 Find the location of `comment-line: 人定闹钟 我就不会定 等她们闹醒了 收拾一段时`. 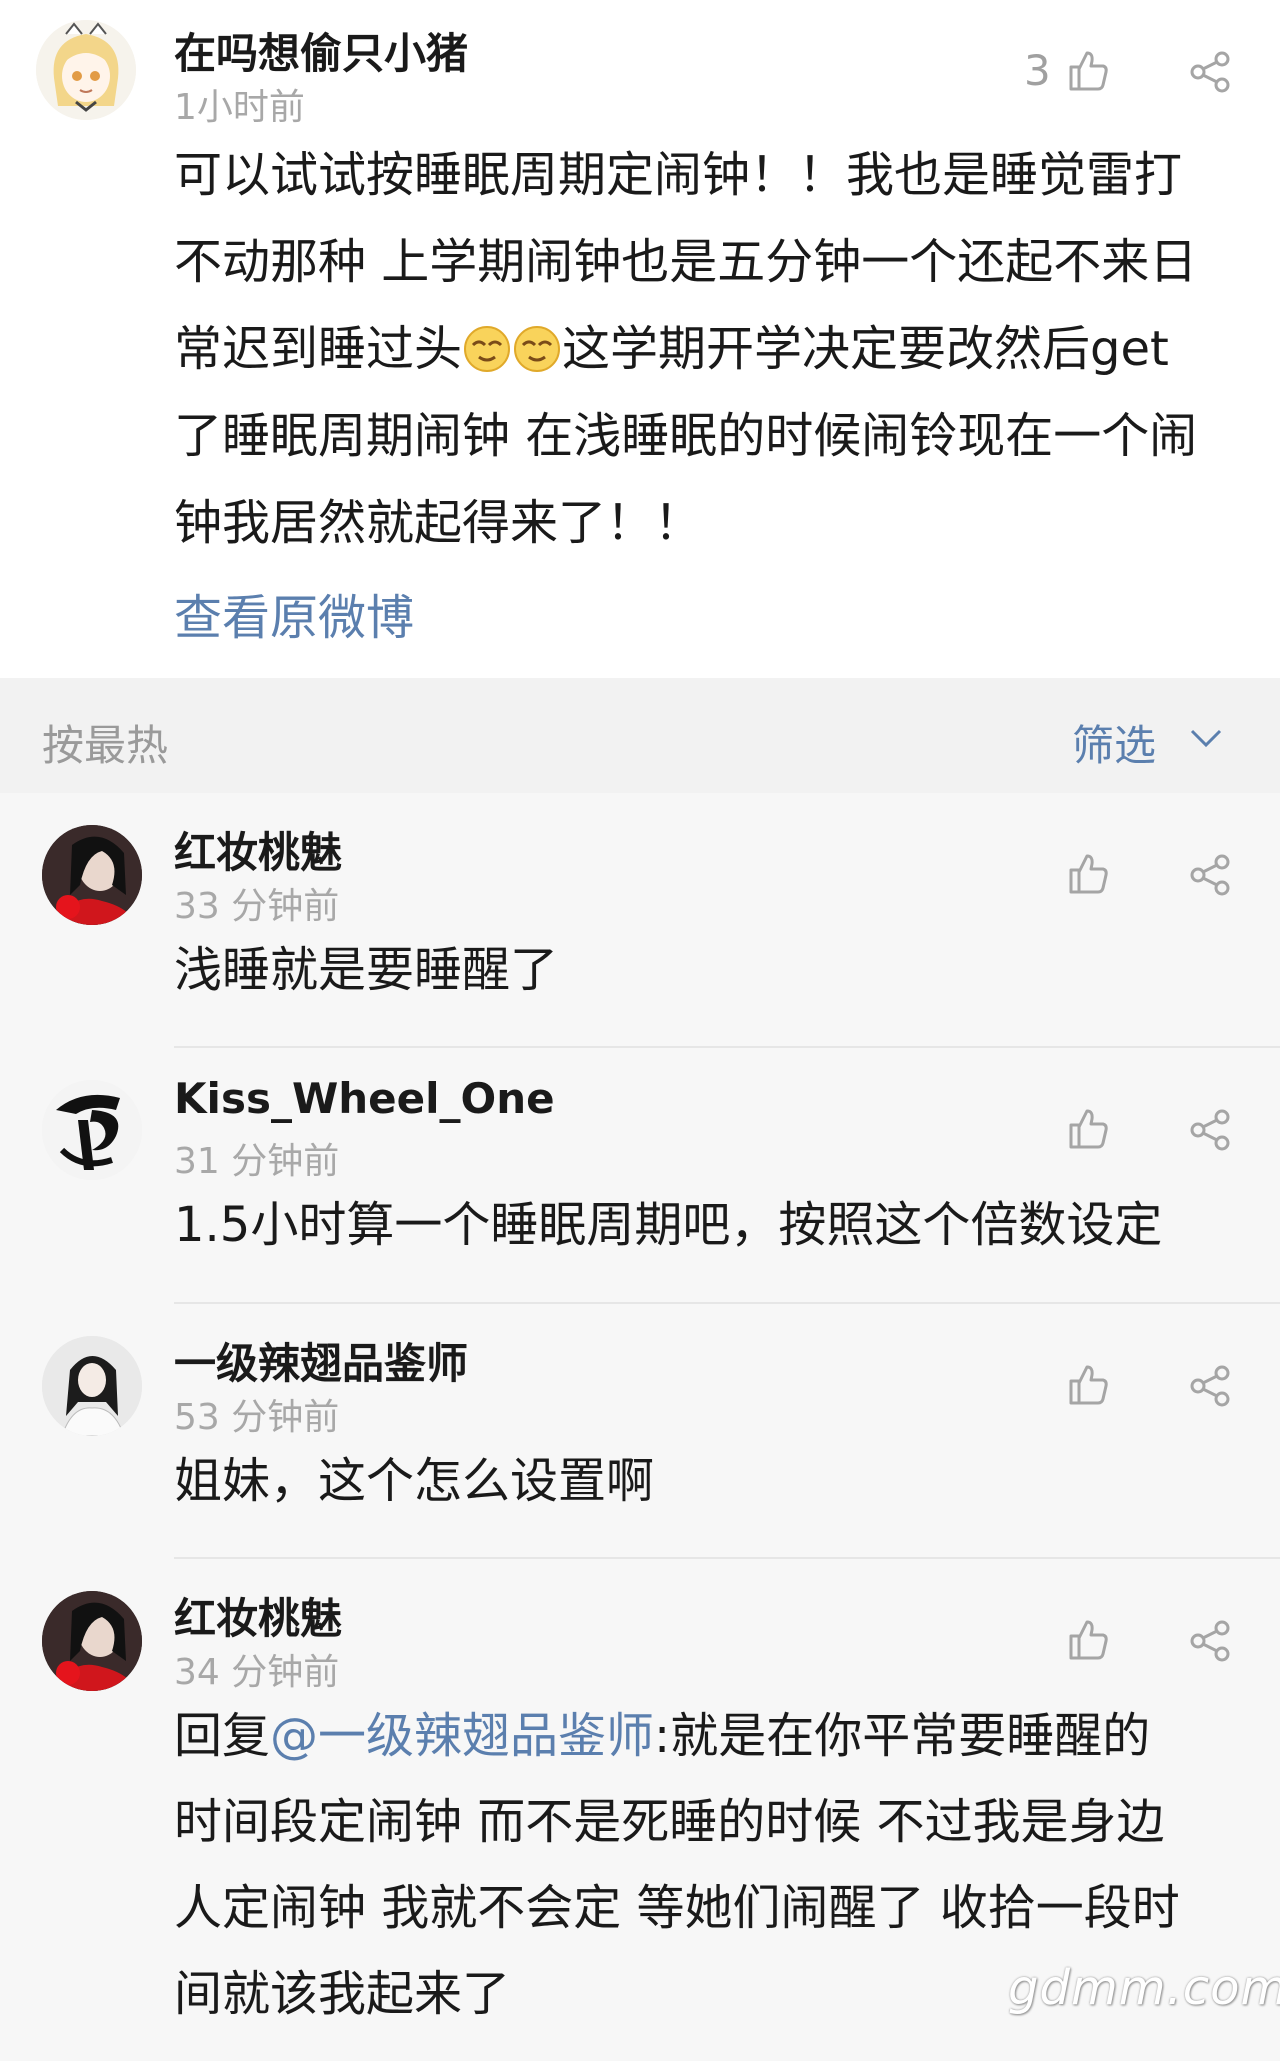

comment-line: 人定闹钟 我就不会定 等她们闹醒了 收拾一段时 is located at coordinates (677, 1908).